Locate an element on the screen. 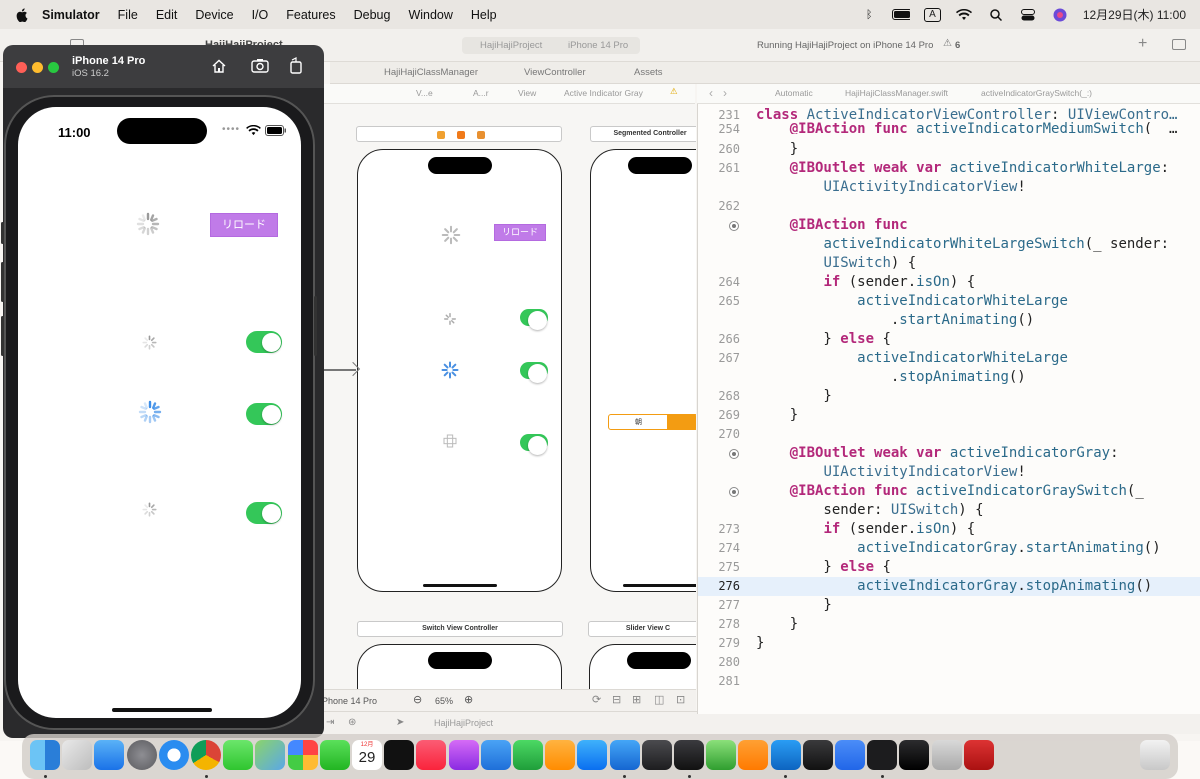 This screenshot has width=1200, height=779. menu-help: Help is located at coordinates (484, 15).